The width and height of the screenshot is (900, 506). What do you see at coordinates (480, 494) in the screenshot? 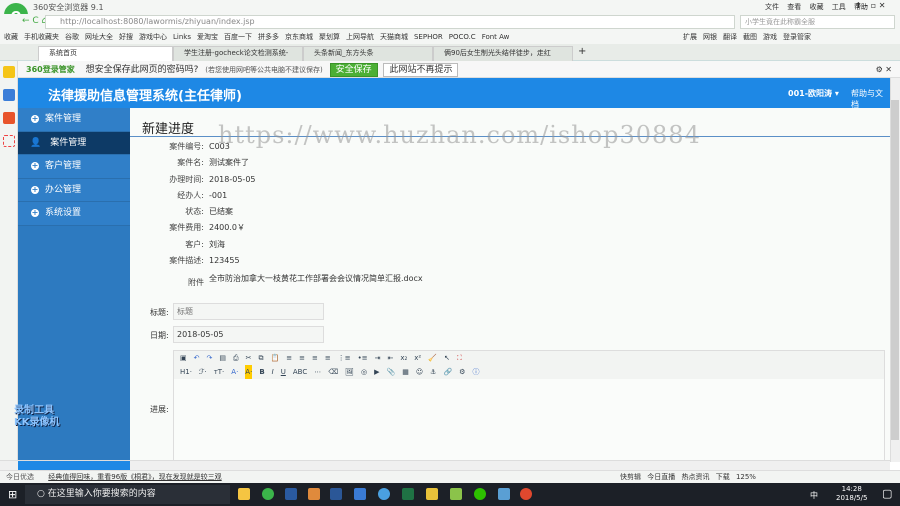
I see `wechat-icon` at bounding box center [480, 494].